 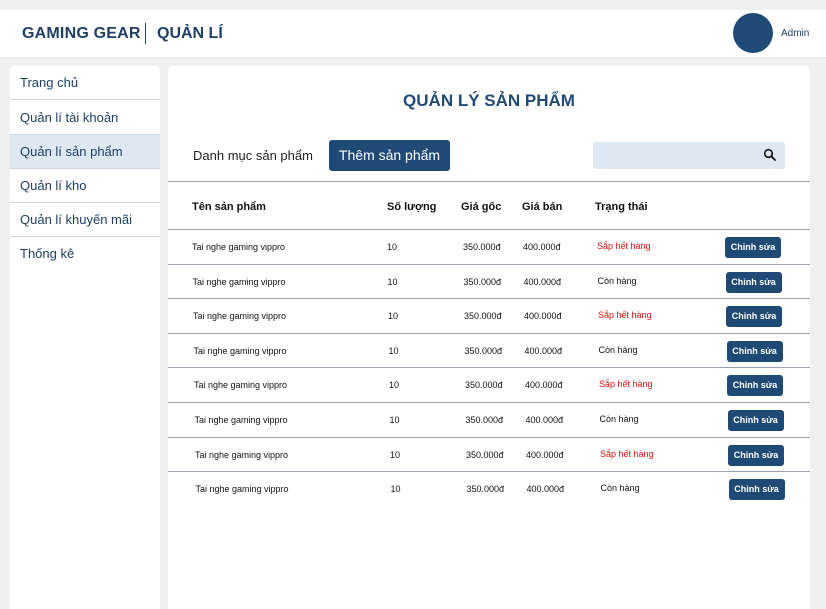 I want to click on brand-logo: GAMING GEAR, so click(x=81, y=34).